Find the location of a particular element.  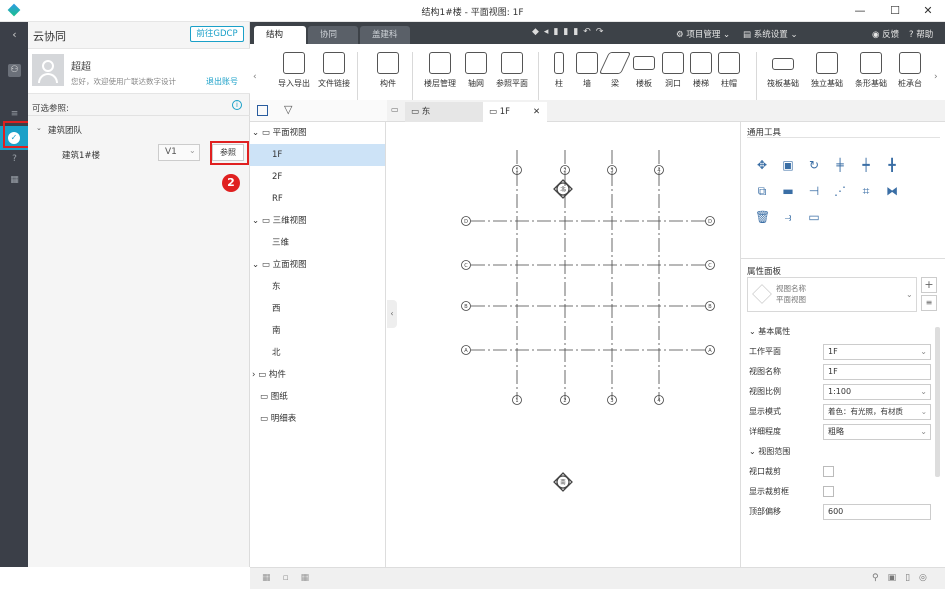

detail-level-select: 粗略 ⌄ is located at coordinates (877, 432).